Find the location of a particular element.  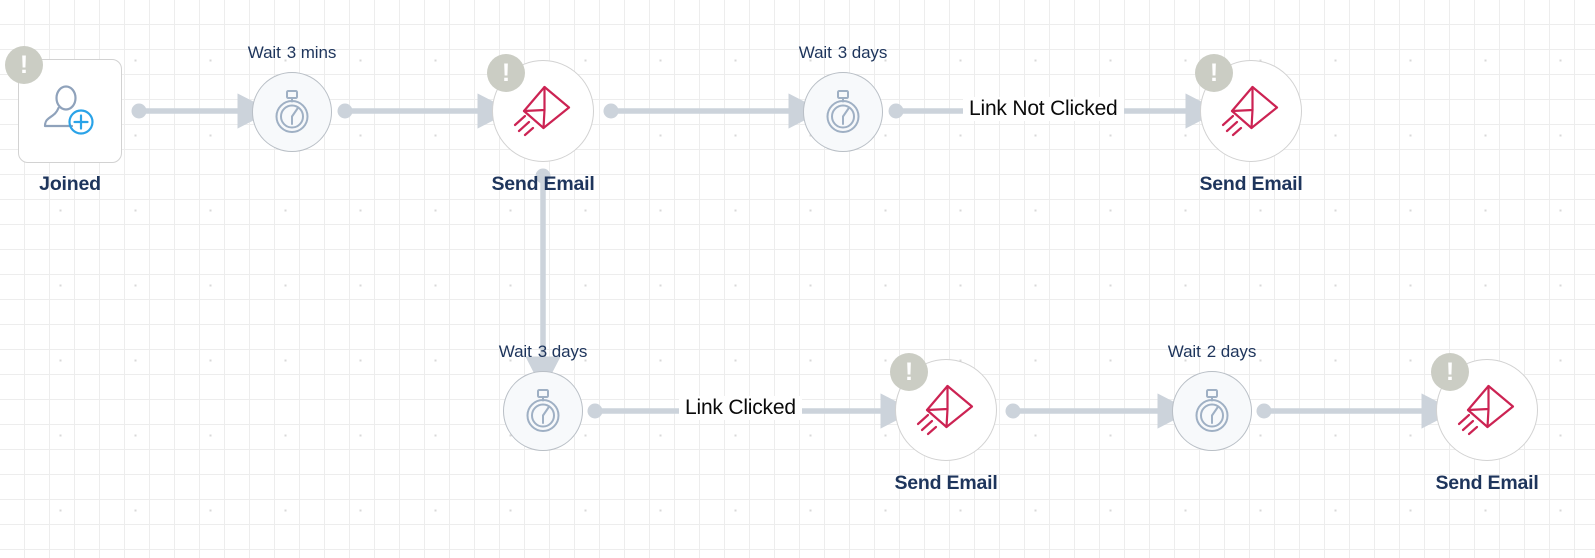

user-add-icon is located at coordinates (68, 110).